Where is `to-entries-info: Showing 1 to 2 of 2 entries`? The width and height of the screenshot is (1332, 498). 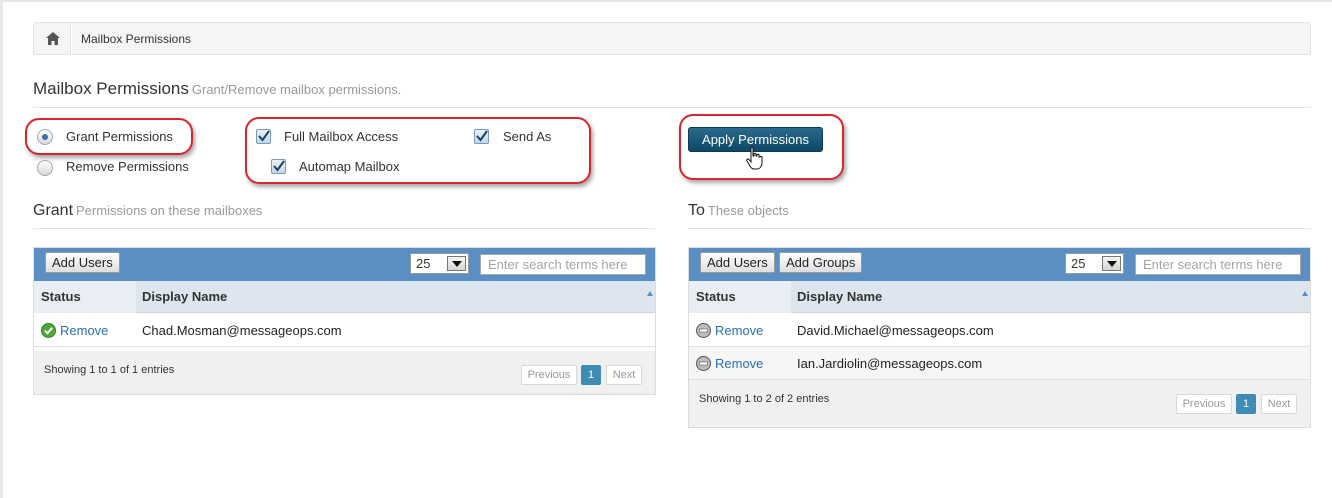 to-entries-info: Showing 1 to 2 of 2 entries is located at coordinates (764, 399).